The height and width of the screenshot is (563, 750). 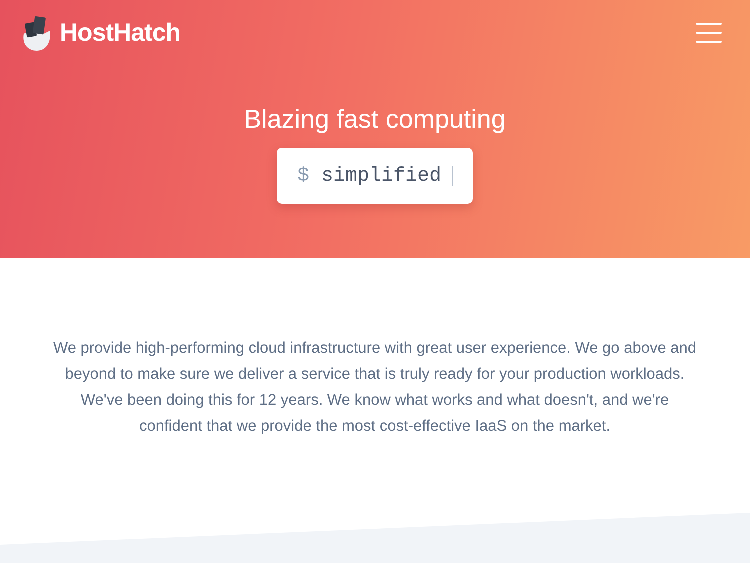 What do you see at coordinates (375, 388) in the screenshot?
I see `intro-paragraph: We provide high-performing cloud infrastructure with great user experience. We go above and beyond to make sure we deliver a service that is truly ready for your production workloads. We've been doing this for 12 years. We know what works and what doesn't, and we're confident that we provide the most cost-effective IaaS on the market.` at bounding box center [375, 388].